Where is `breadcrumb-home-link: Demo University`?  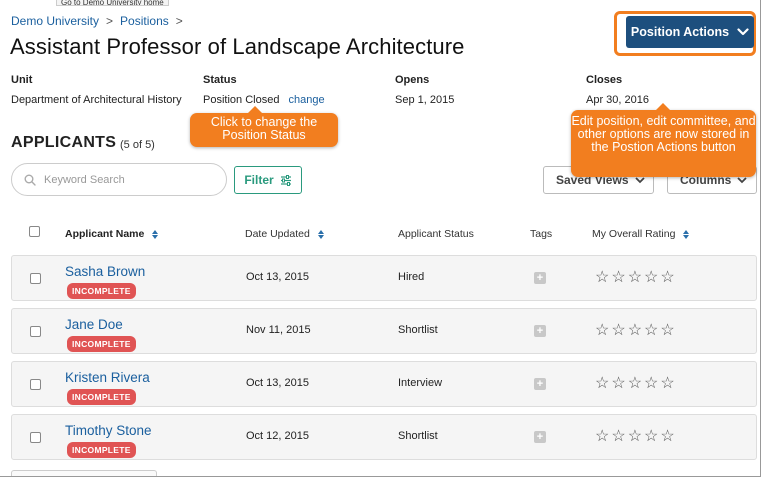 breadcrumb-home-link: Demo University is located at coordinates (55, 21).